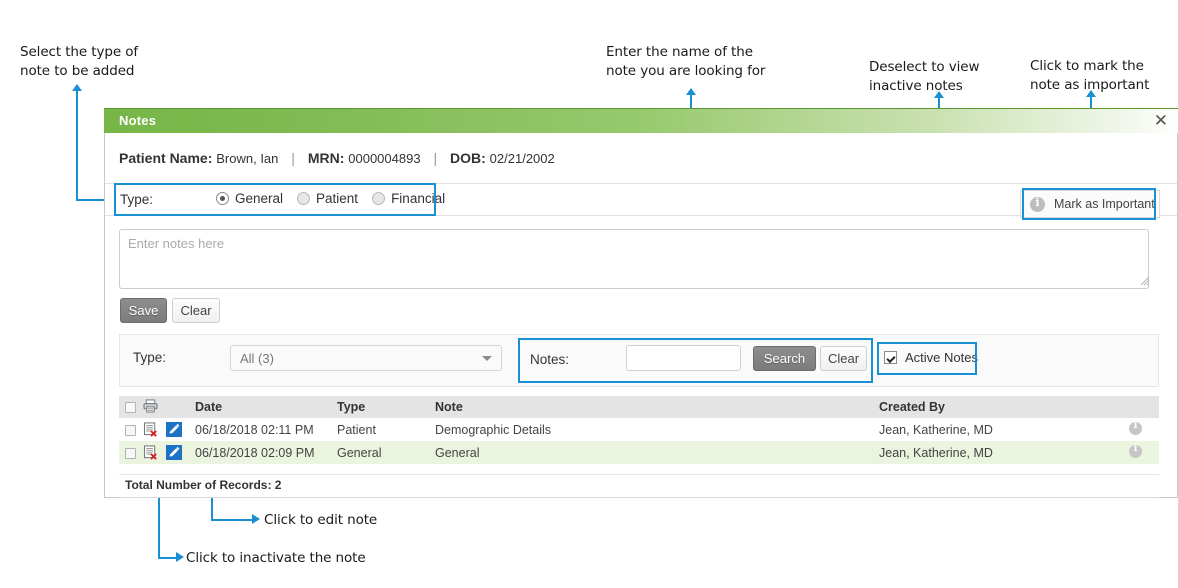 The image size is (1178, 588). What do you see at coordinates (657, 452) in the screenshot?
I see `cell-note: General` at bounding box center [657, 452].